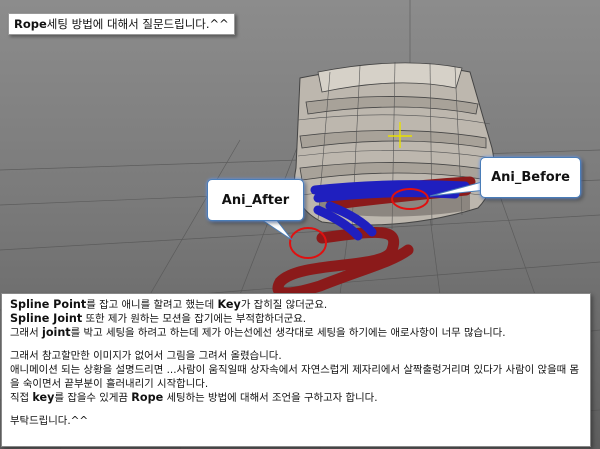 Image resolution: width=600 pixels, height=449 pixels. What do you see at coordinates (43, 397) in the screenshot?
I see `kw-key-lower: key` at bounding box center [43, 397].